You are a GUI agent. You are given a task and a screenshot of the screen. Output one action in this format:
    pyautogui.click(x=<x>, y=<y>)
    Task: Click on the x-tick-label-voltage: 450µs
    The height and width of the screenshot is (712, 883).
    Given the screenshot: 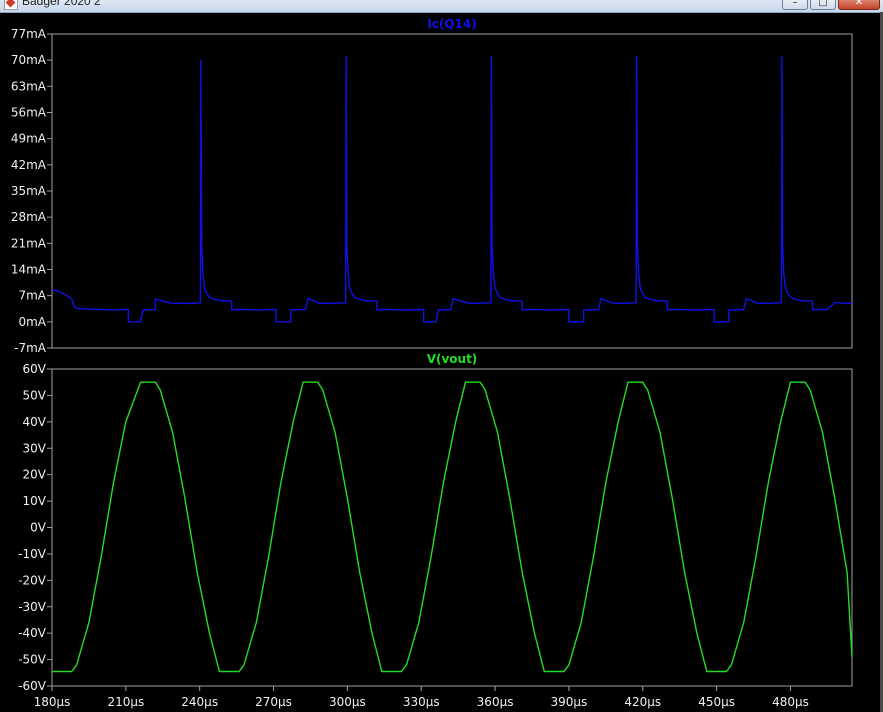 What is the action you would take?
    pyautogui.click(x=716, y=702)
    